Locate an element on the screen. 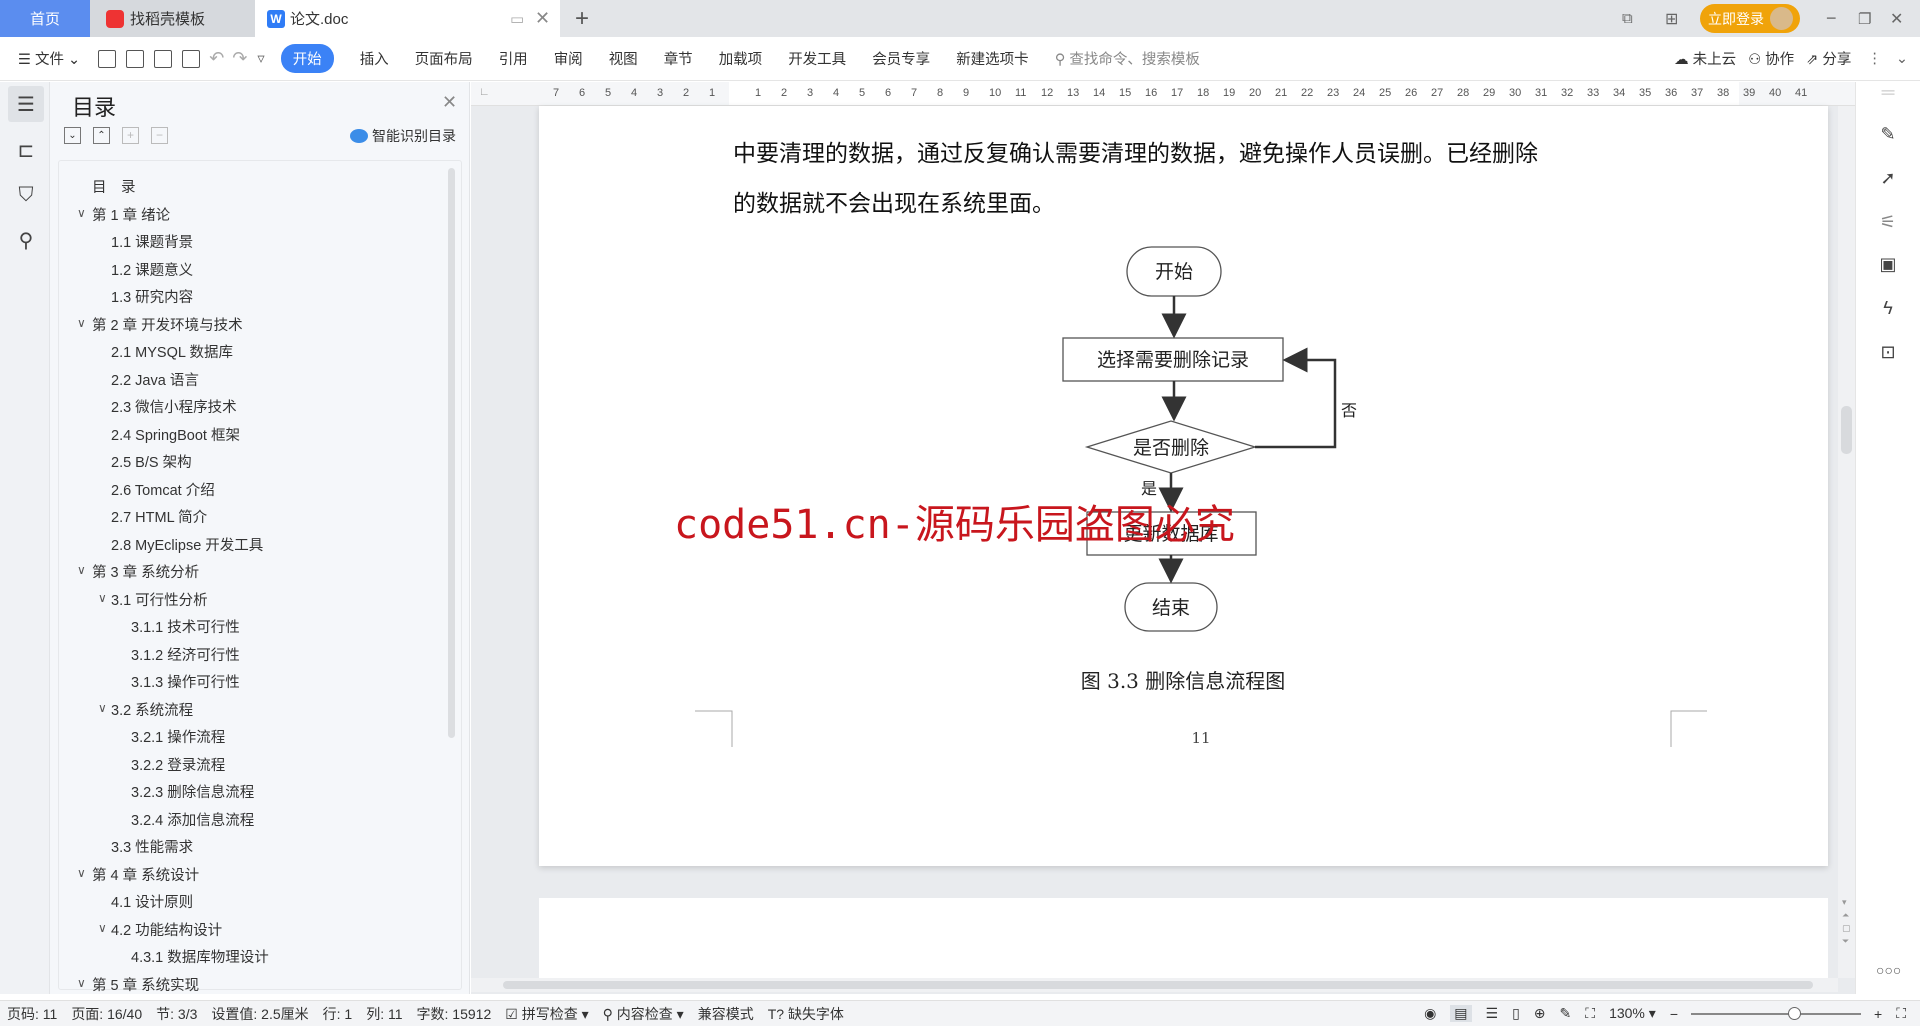 The height and width of the screenshot is (1026, 1920). menu-review: 审阅 is located at coordinates (568, 58).